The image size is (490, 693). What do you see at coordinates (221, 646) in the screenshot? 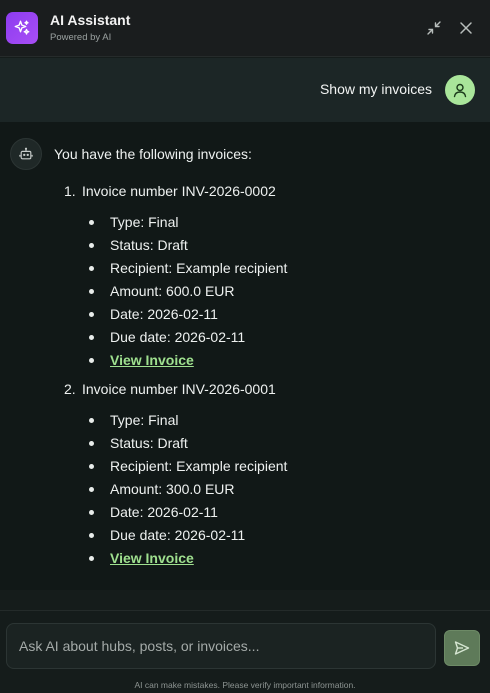
I see `chat-input` at bounding box center [221, 646].